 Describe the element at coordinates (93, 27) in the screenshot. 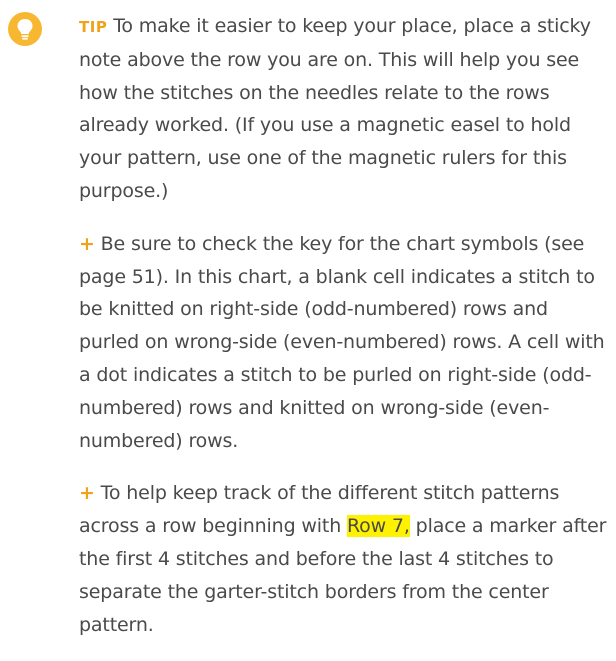

I see `tip-label: TIP` at that location.